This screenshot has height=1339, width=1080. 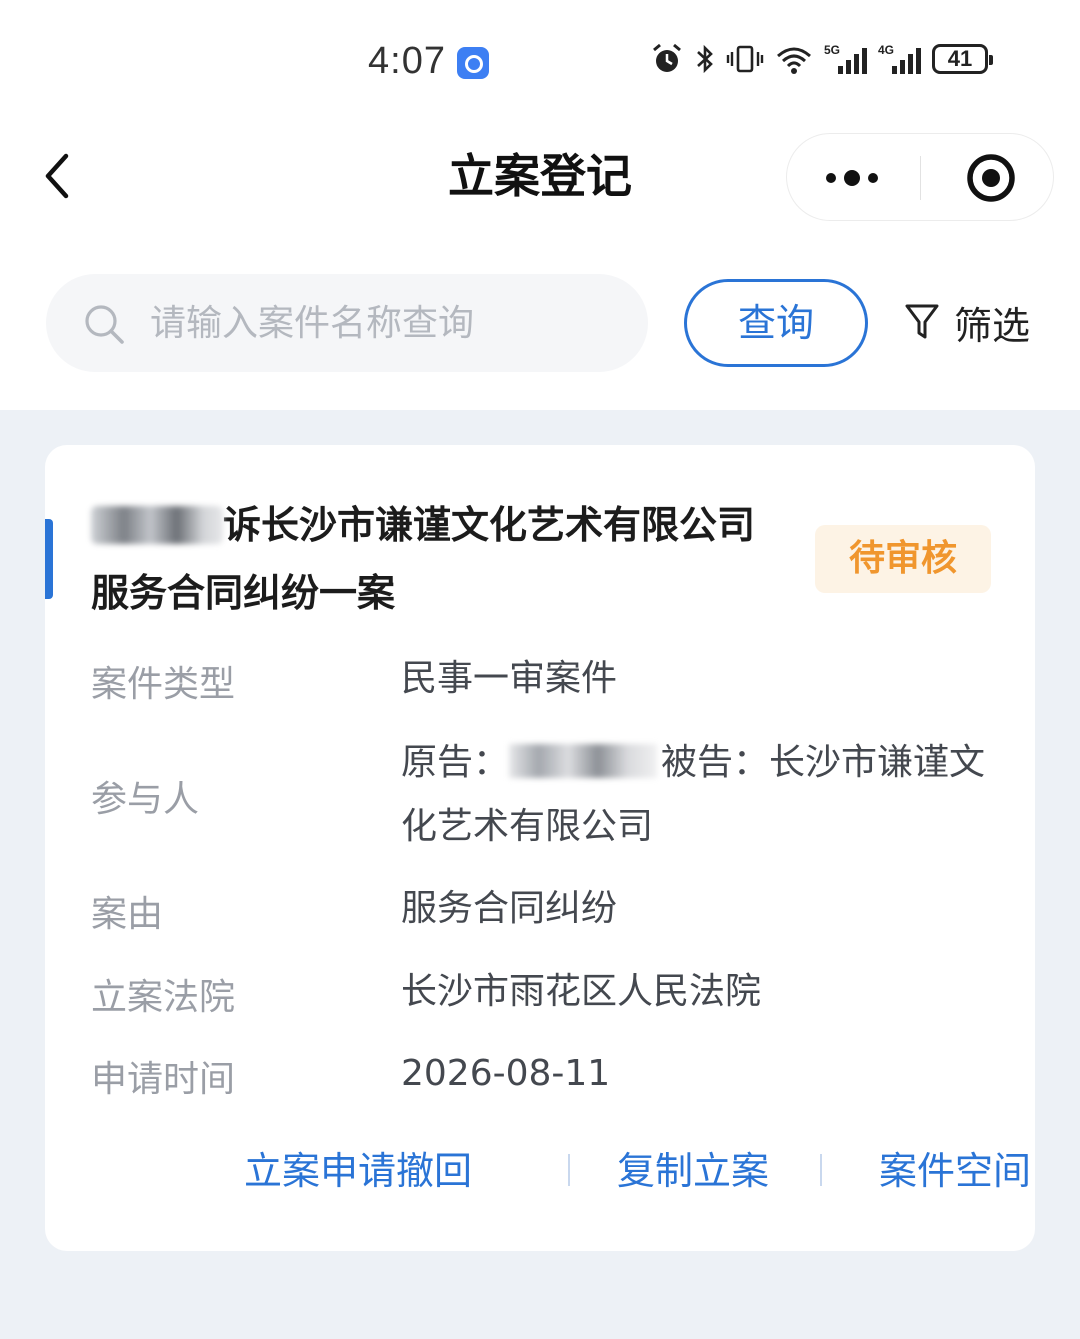 I want to click on alarm-icon, so click(x=667, y=57).